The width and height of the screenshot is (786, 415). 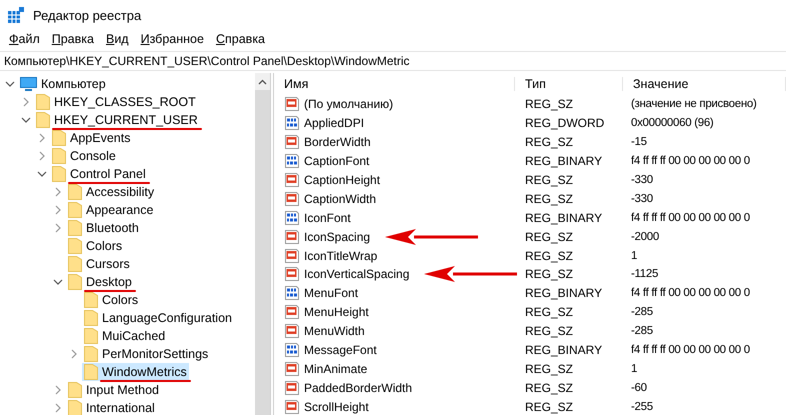 I want to click on value-data: -15, so click(x=639, y=142).